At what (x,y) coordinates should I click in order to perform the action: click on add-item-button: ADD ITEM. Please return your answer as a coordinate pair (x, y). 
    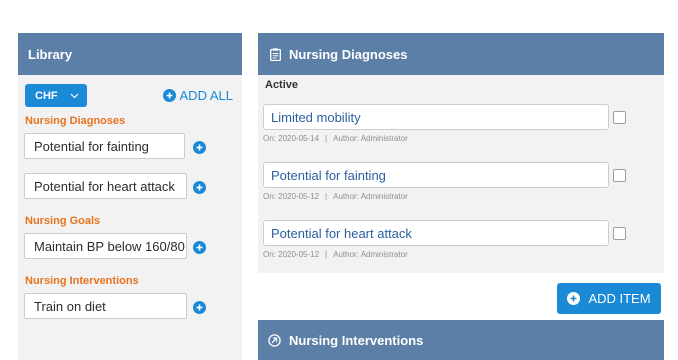
    Looking at the image, I should click on (609, 298).